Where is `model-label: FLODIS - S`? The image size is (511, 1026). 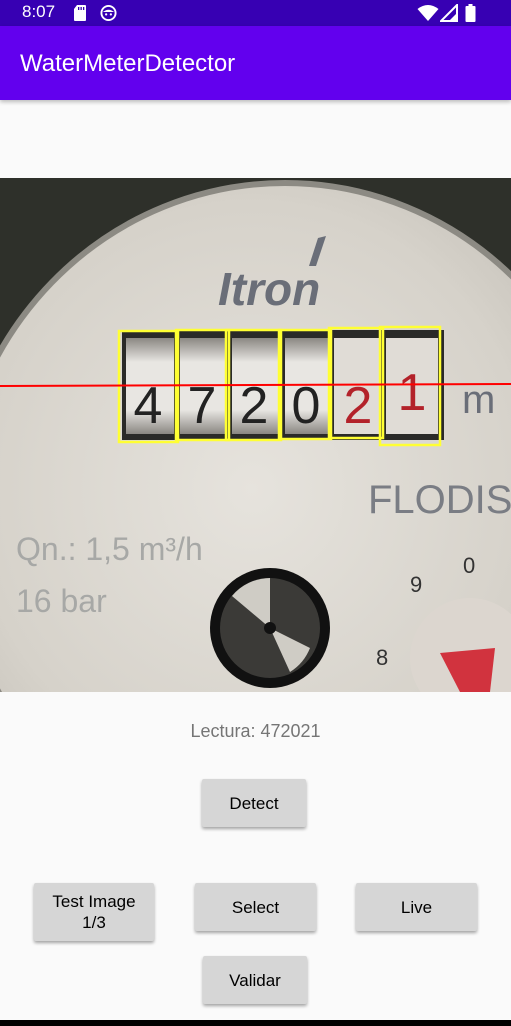 model-label: FLODIS - S is located at coordinates (439, 500).